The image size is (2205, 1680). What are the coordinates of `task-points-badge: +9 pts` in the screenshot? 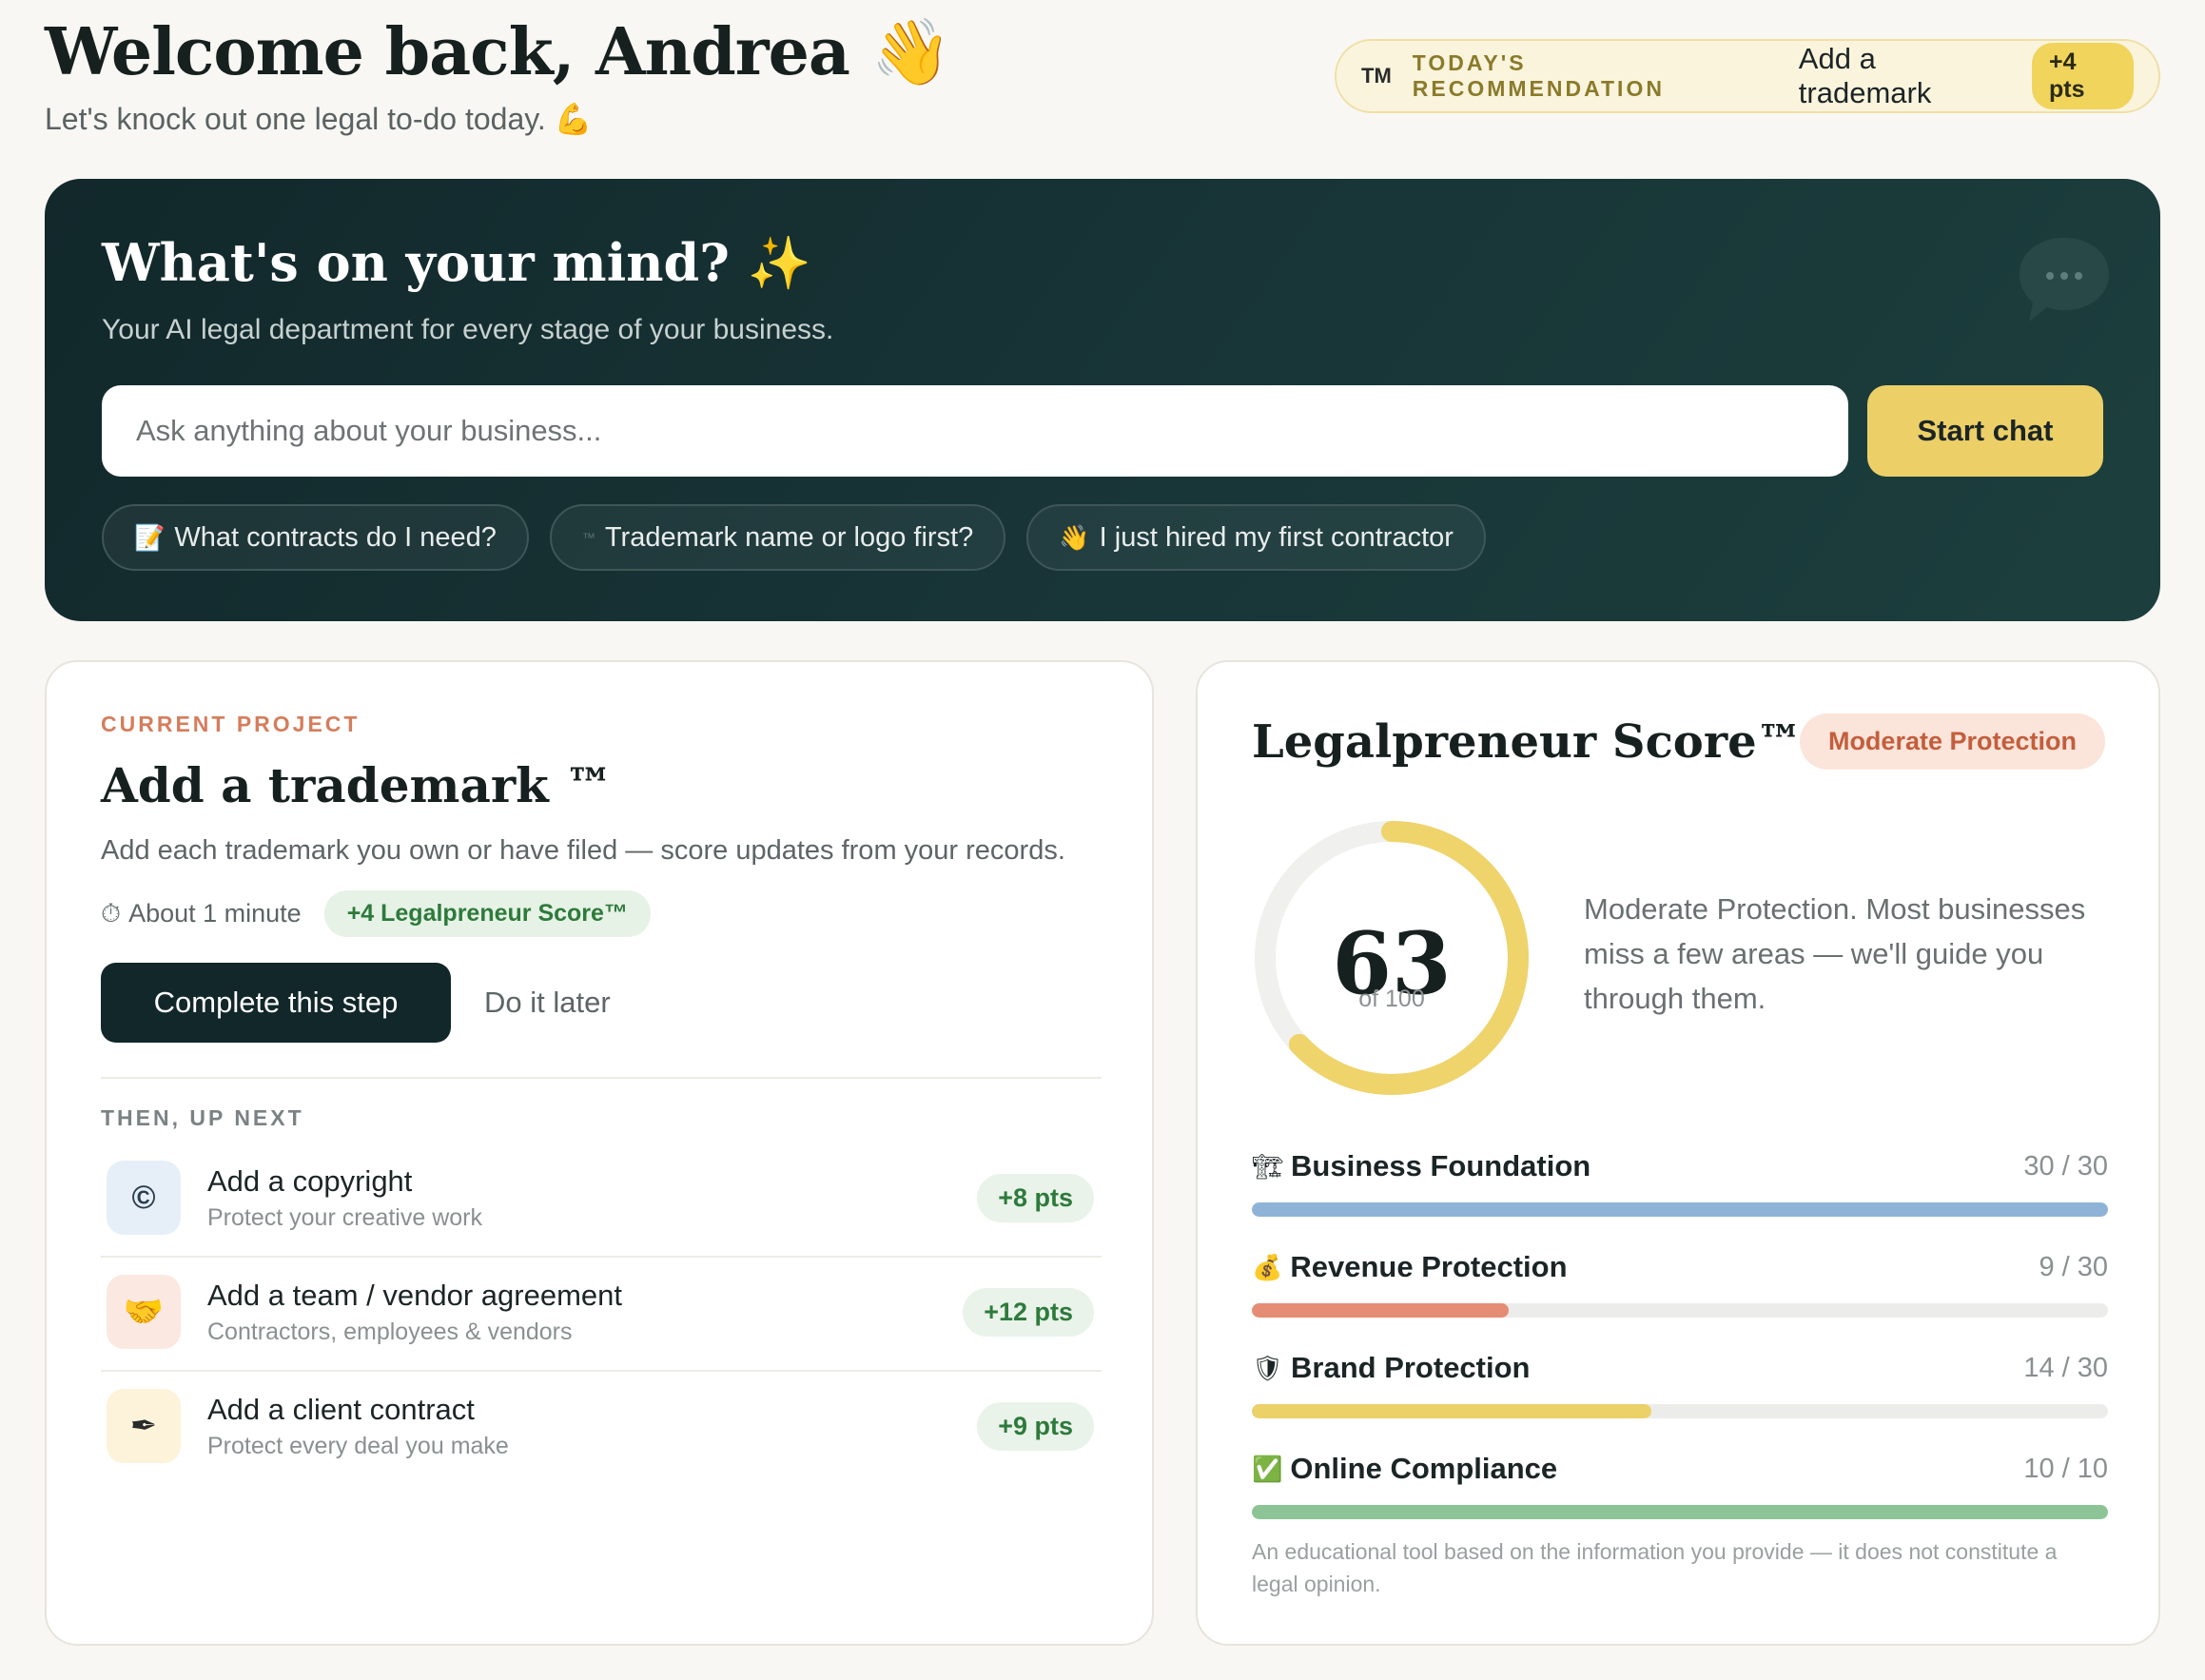 It's located at (1035, 1426).